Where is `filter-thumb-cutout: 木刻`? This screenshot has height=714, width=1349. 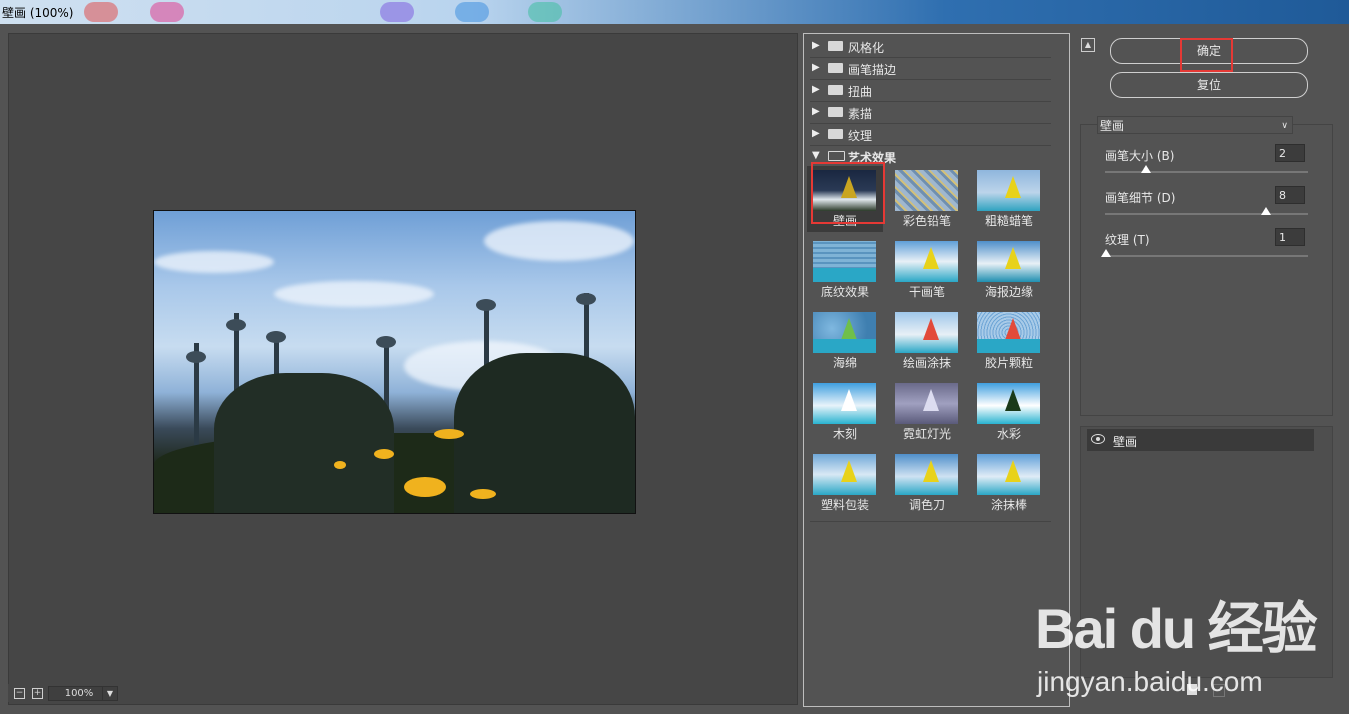 filter-thumb-cutout: 木刻 is located at coordinates (845, 412).